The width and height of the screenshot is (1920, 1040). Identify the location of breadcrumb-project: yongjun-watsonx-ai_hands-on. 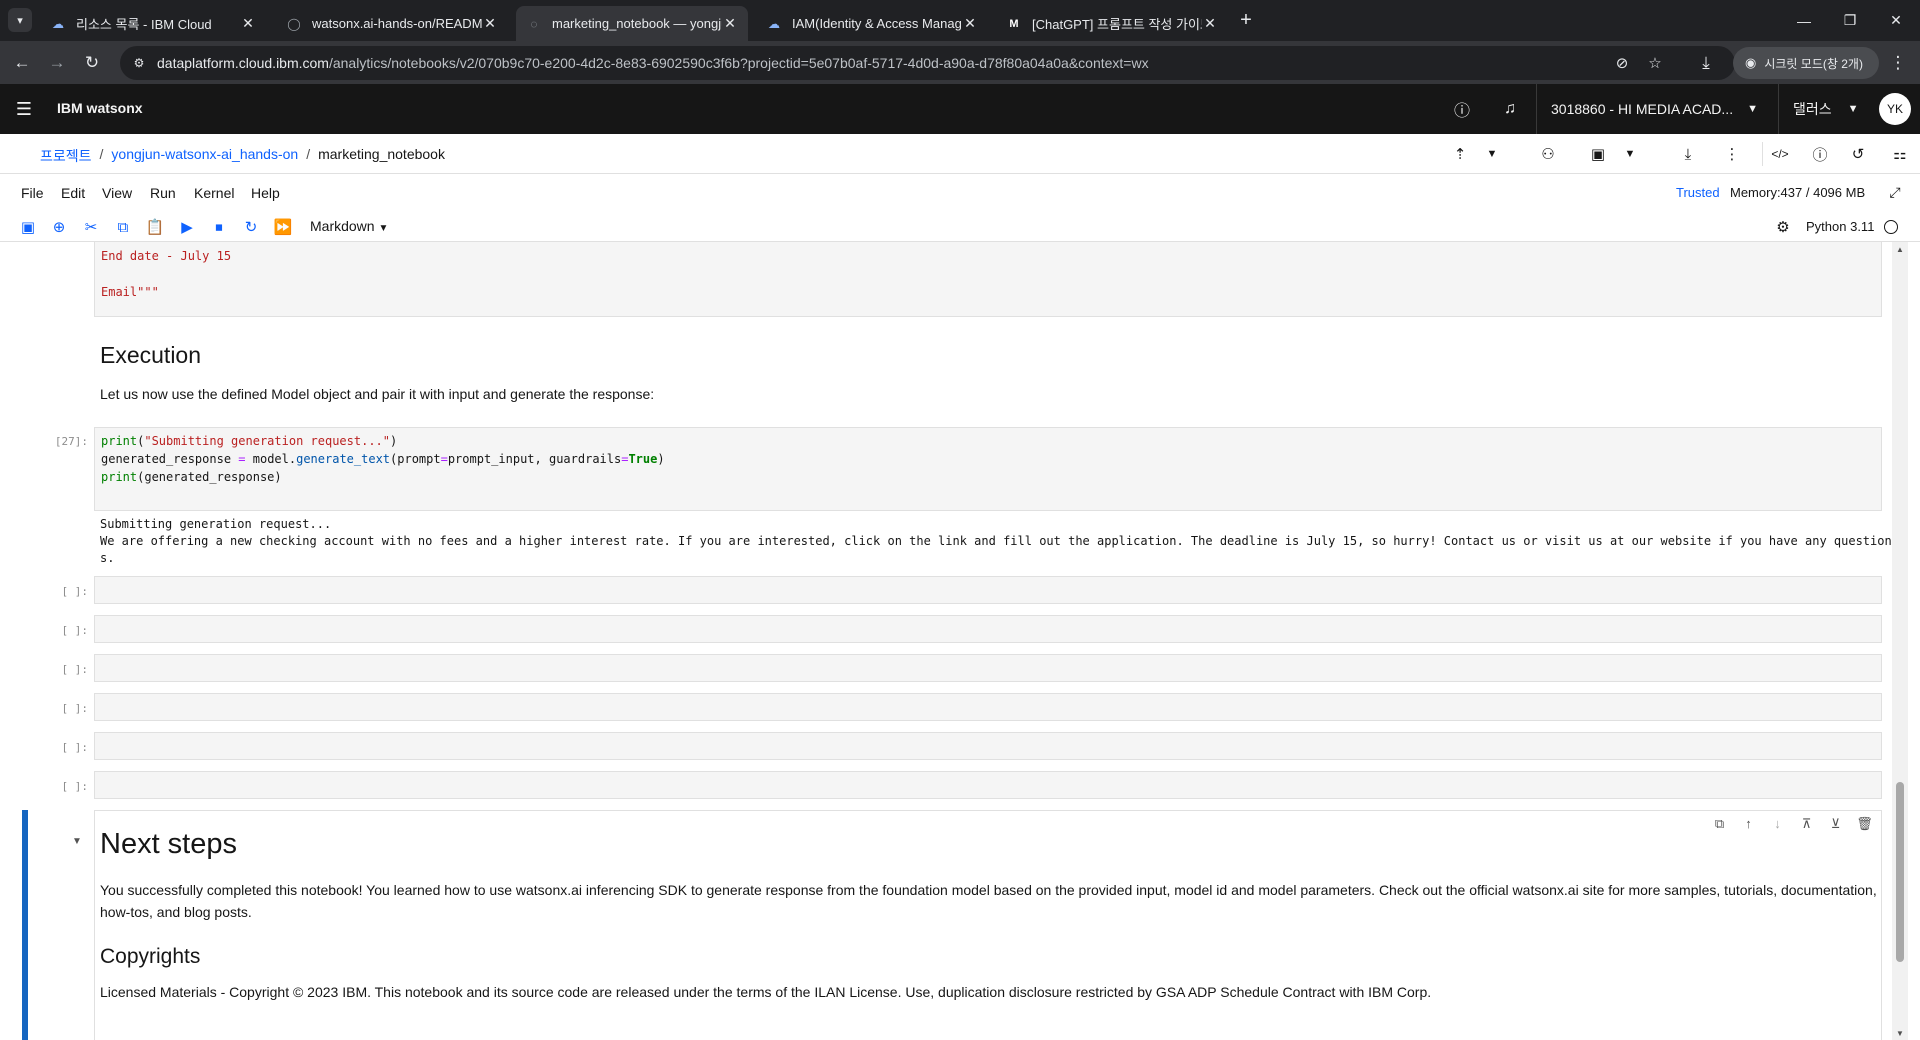
(204, 156).